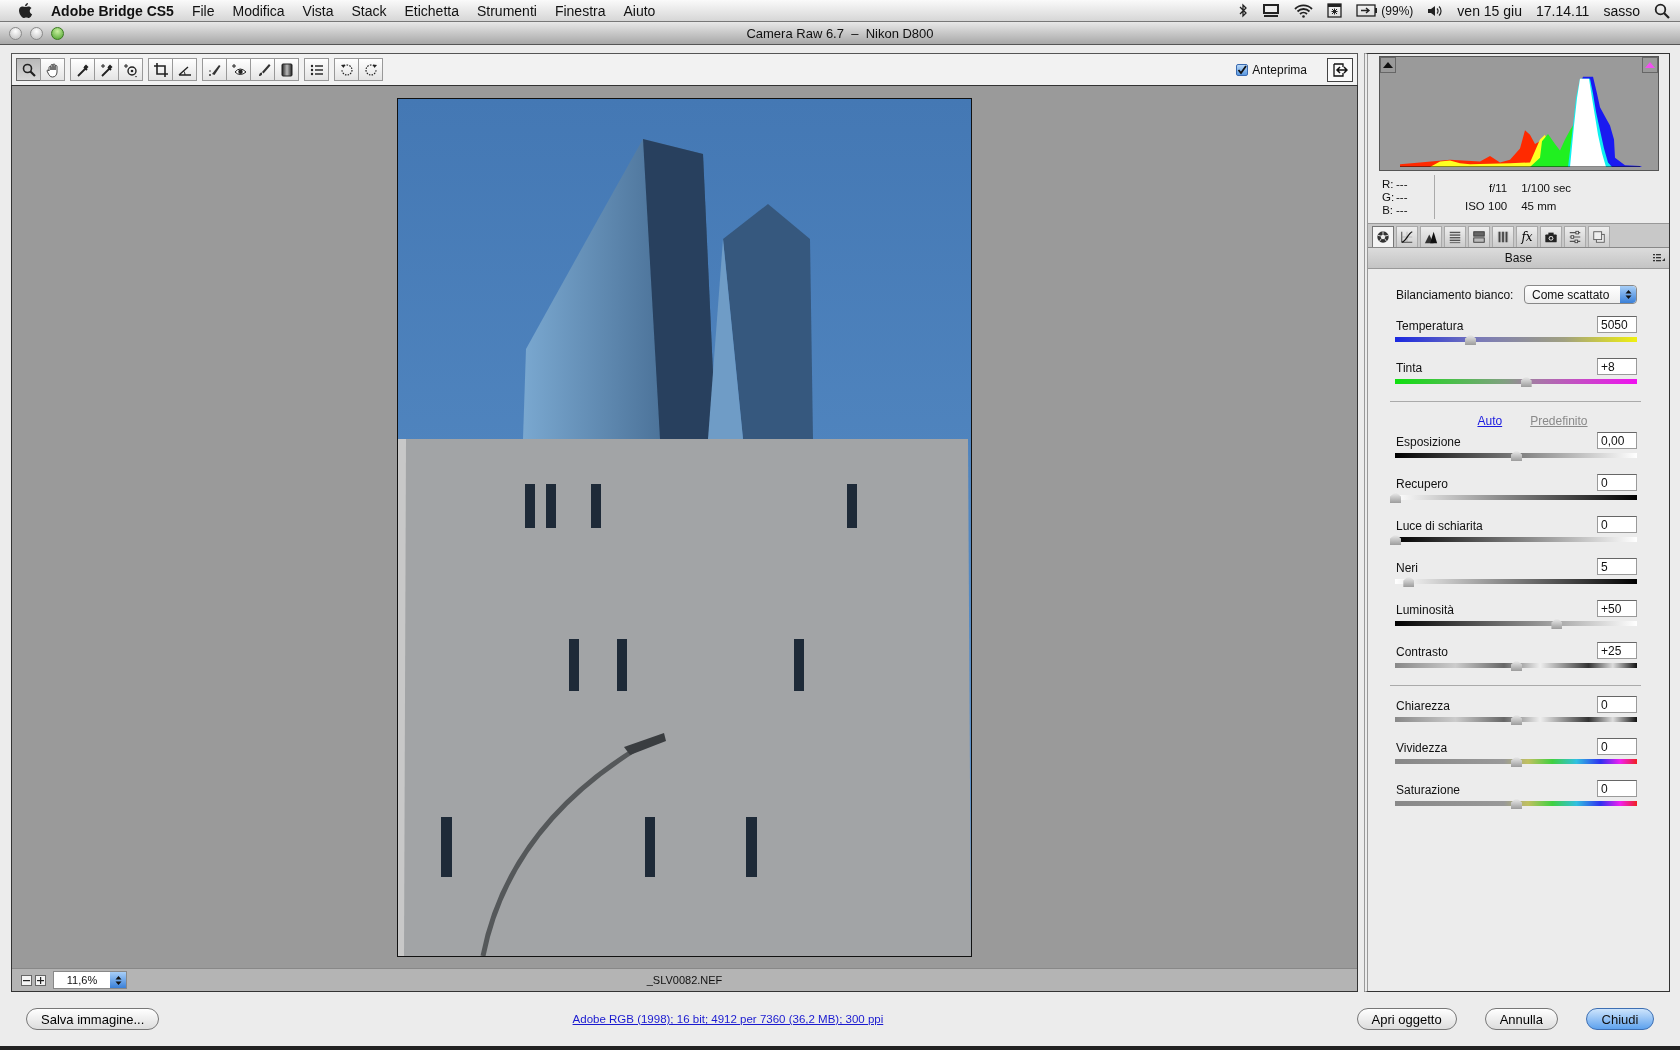  I want to click on menu-clock-date: ven 15 giu, so click(1489, 10).